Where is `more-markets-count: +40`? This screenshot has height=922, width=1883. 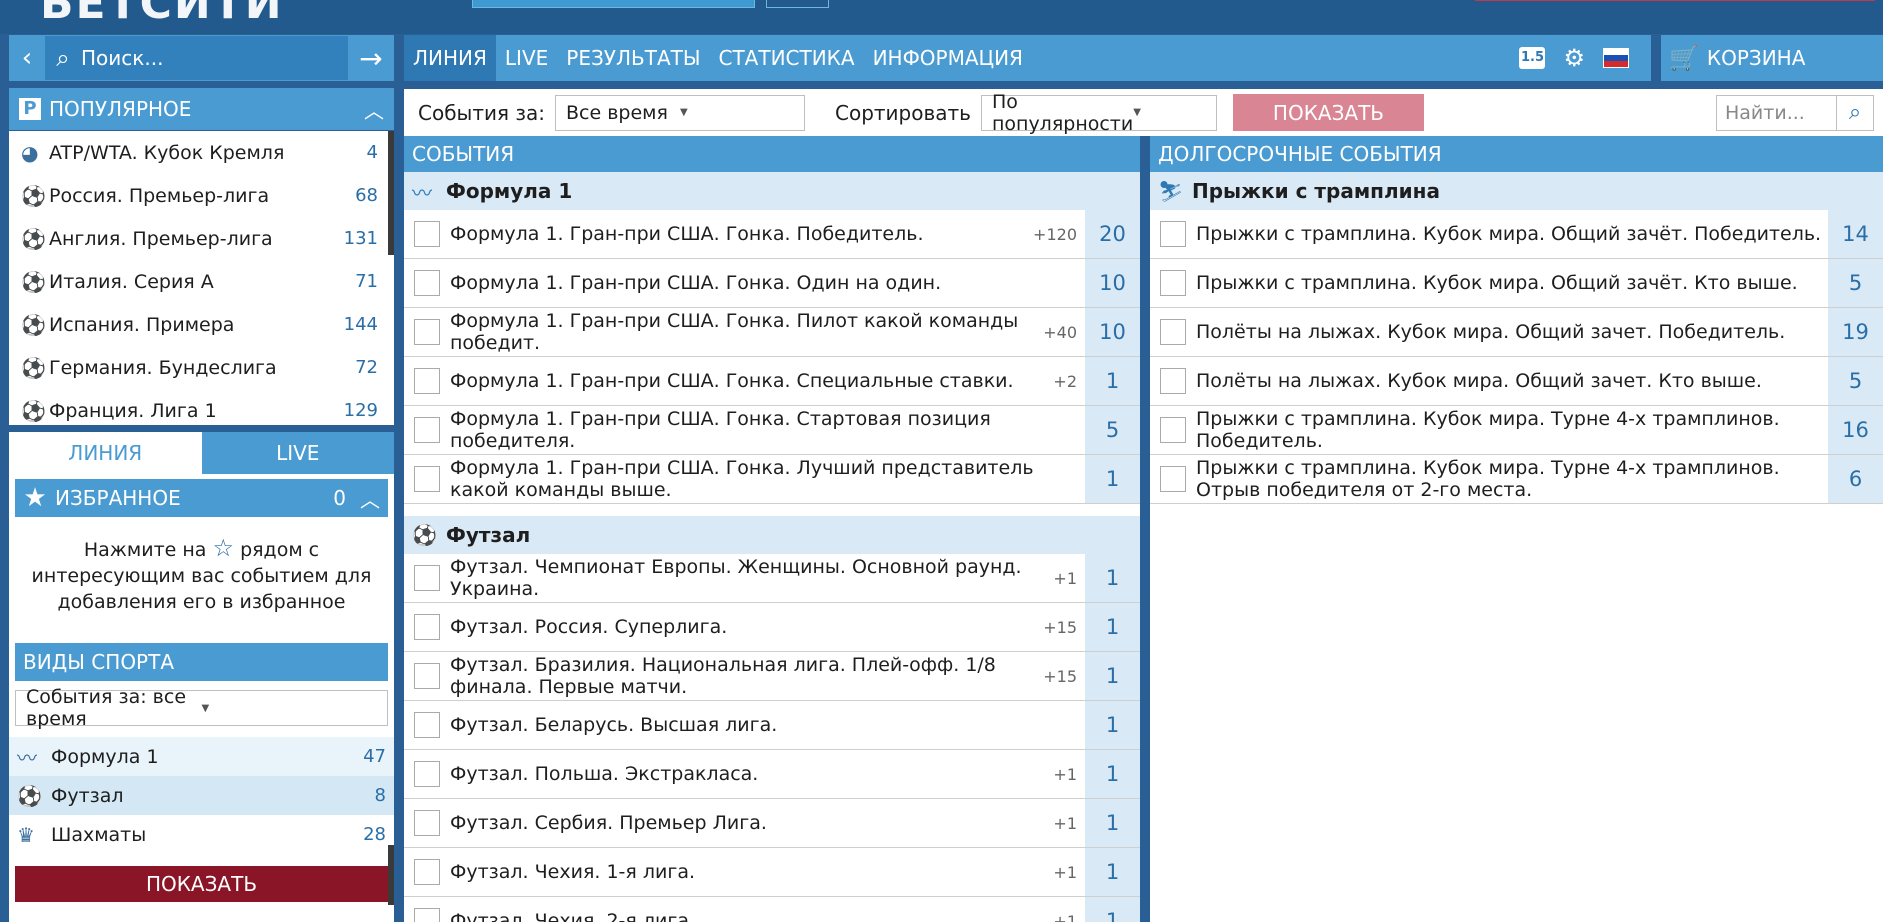
more-markets-count: +40 is located at coordinates (1060, 332).